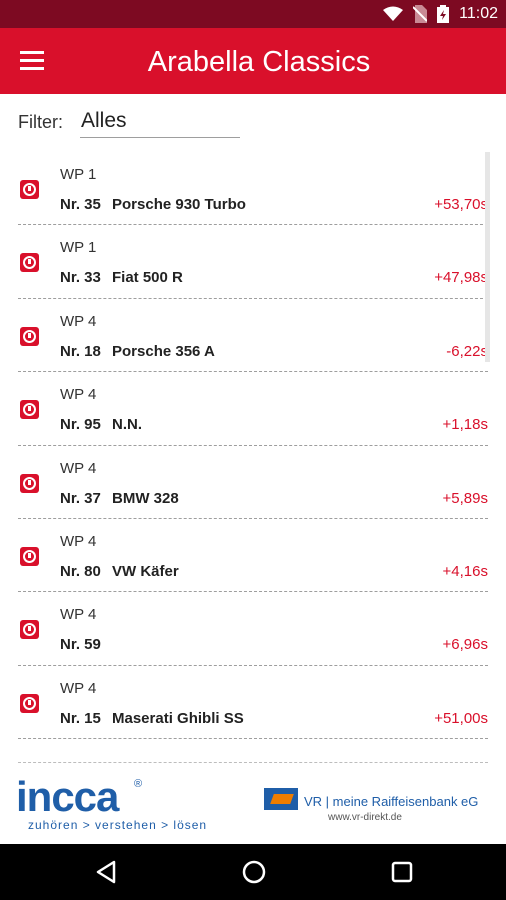  Describe the element at coordinates (487, 257) in the screenshot. I see `scrollbar` at that location.